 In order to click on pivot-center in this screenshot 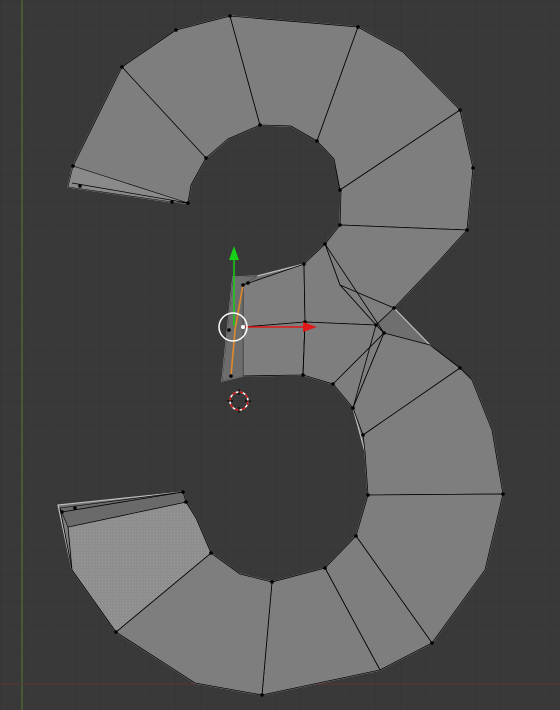, I will do `click(243, 327)`.